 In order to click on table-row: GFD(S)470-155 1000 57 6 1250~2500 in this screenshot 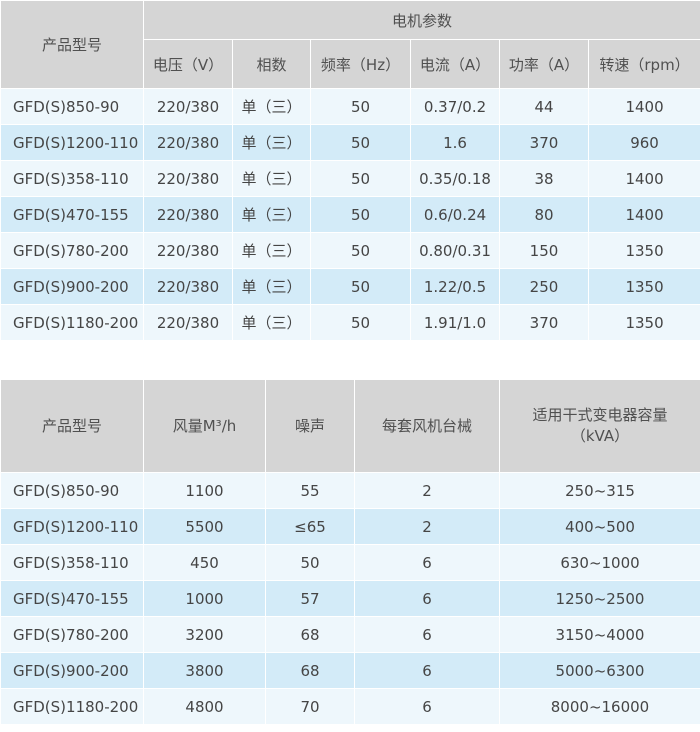, I will do `click(350, 598)`.